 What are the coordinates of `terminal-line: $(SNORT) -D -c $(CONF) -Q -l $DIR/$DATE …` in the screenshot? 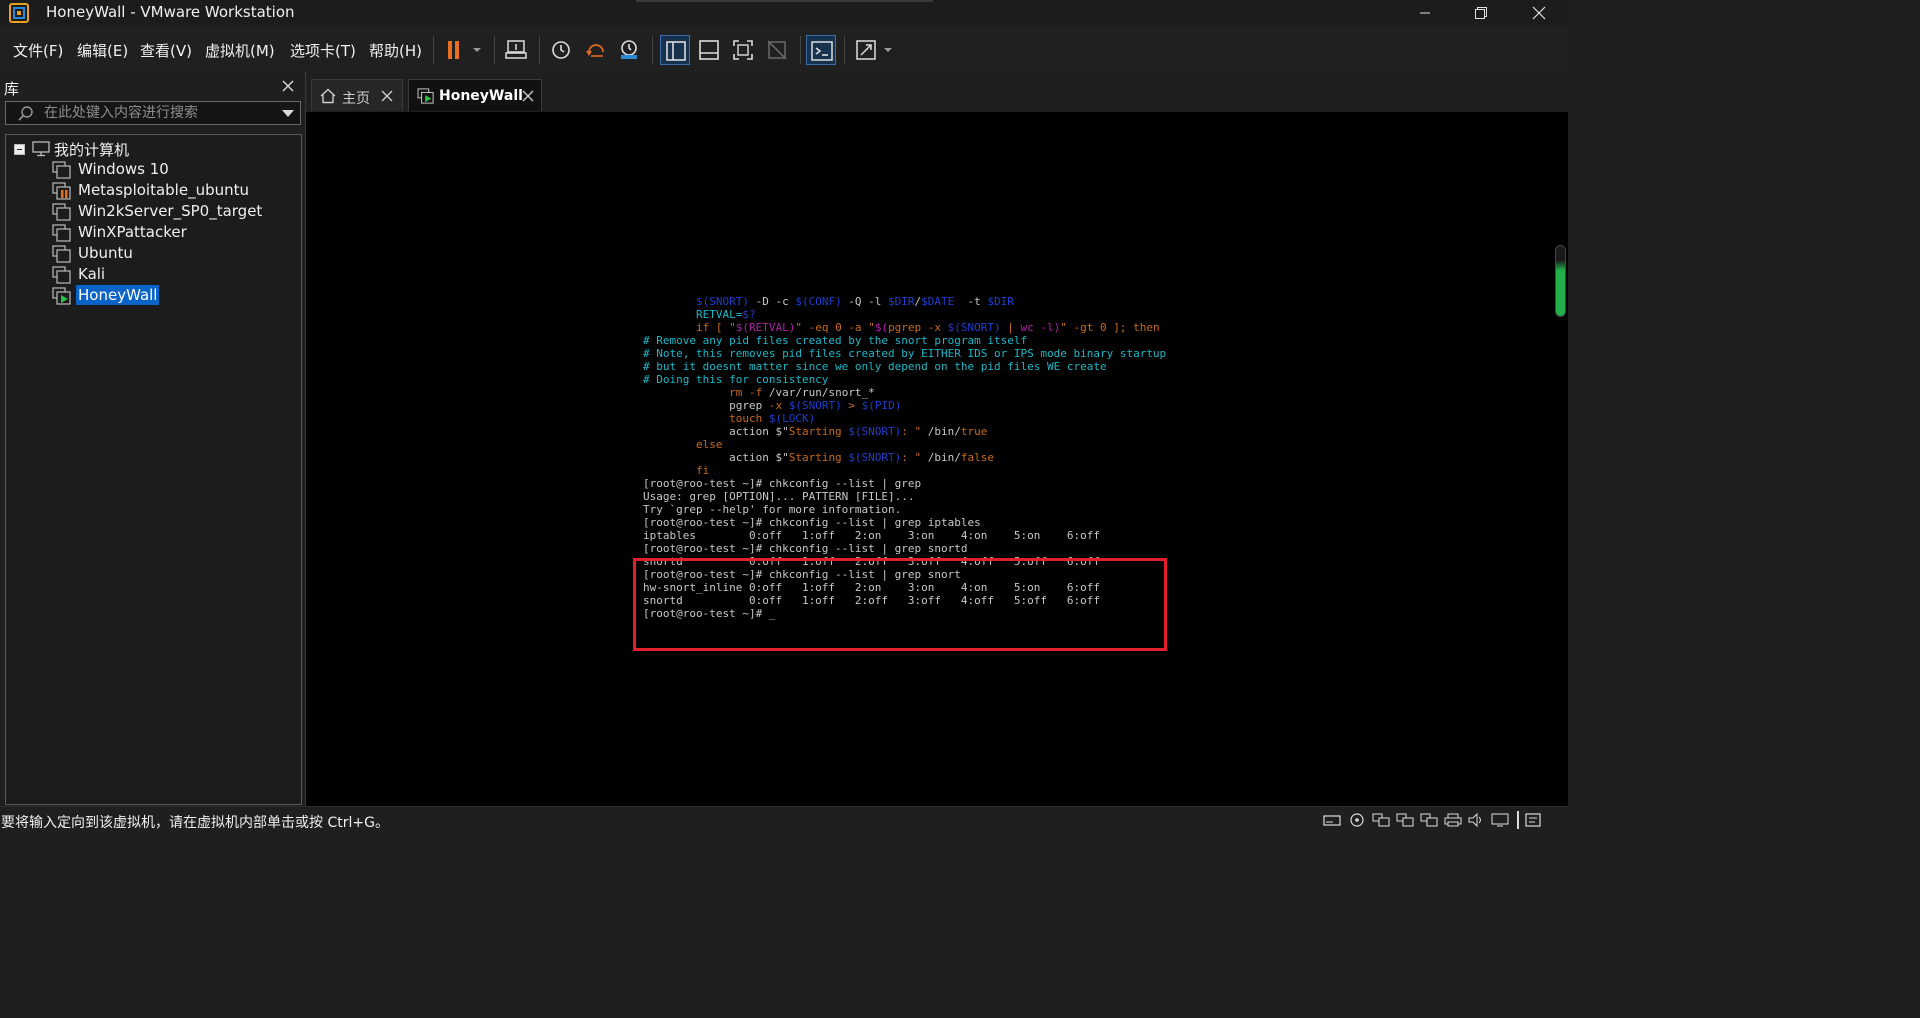 It's located at (904, 301).